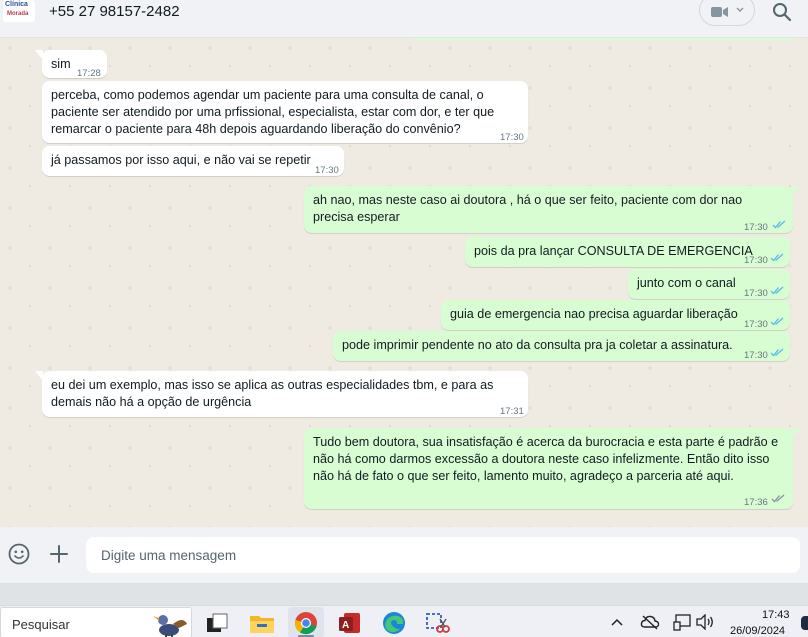 The image size is (808, 637). What do you see at coordinates (18, 14) in the screenshot?
I see `avatar-logo-text-bottom: Morada` at bounding box center [18, 14].